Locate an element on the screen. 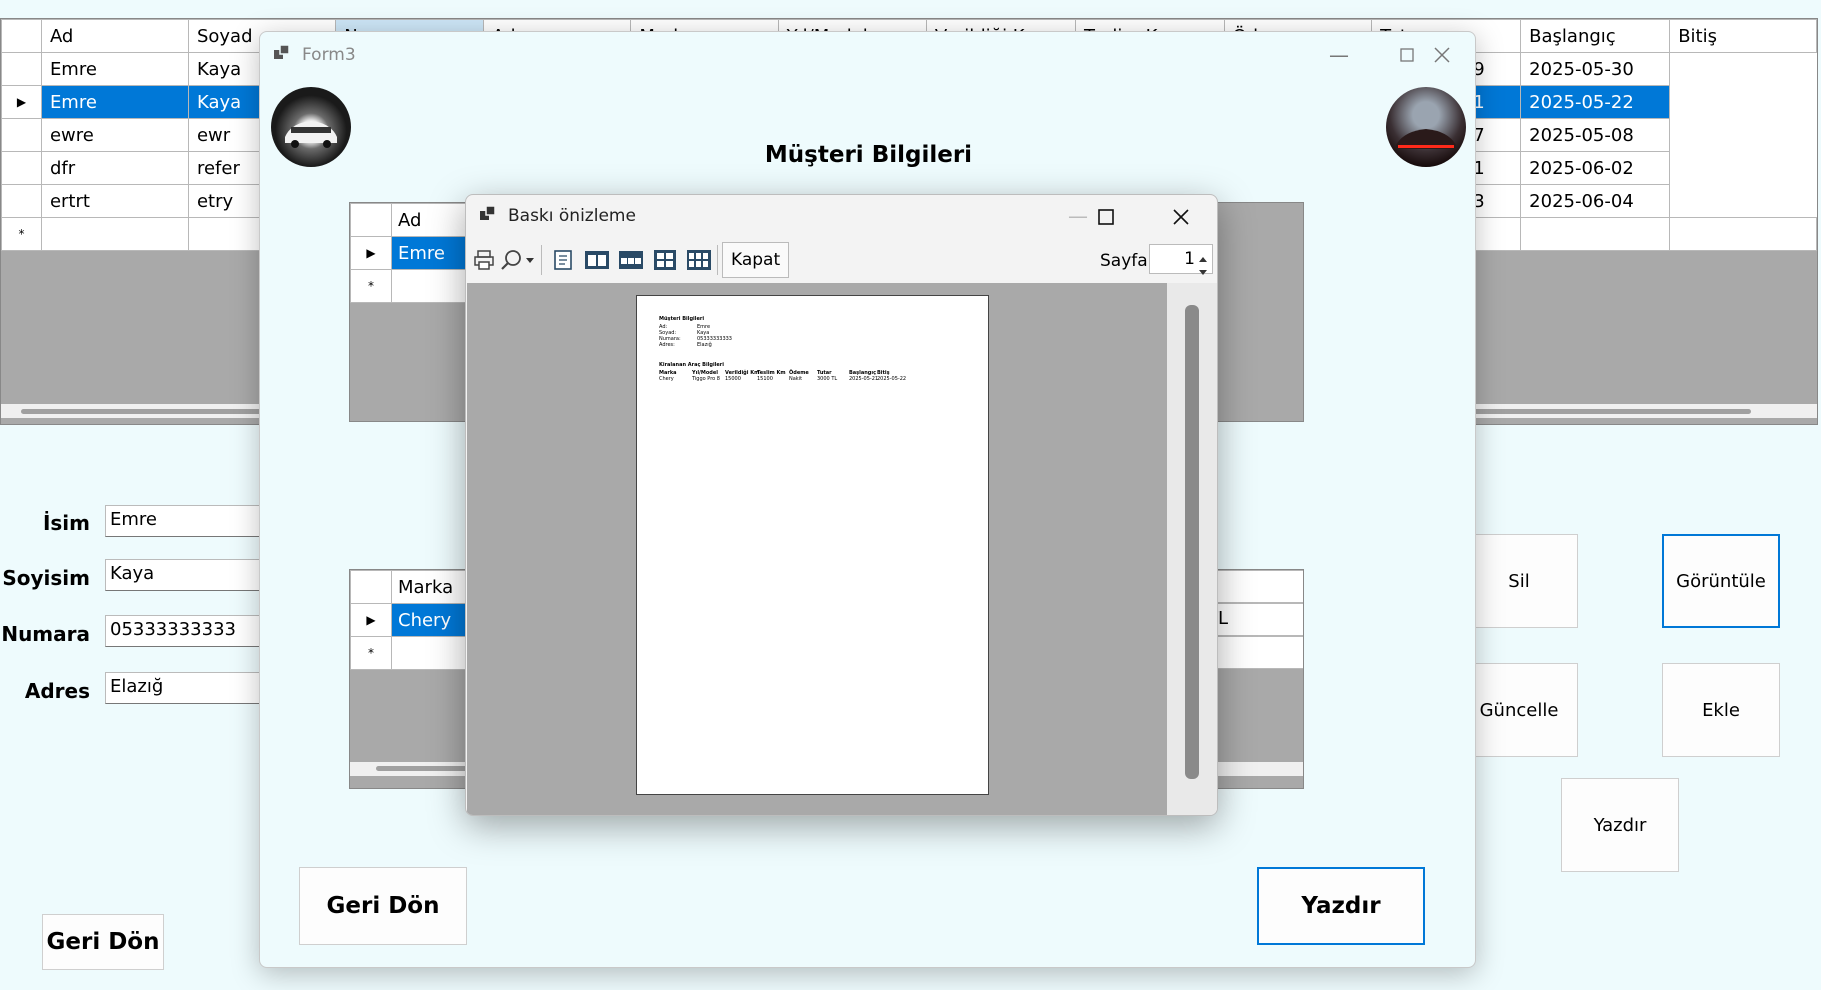 The width and height of the screenshot is (1821, 990). col-header-ad: Ad is located at coordinates (114, 36).